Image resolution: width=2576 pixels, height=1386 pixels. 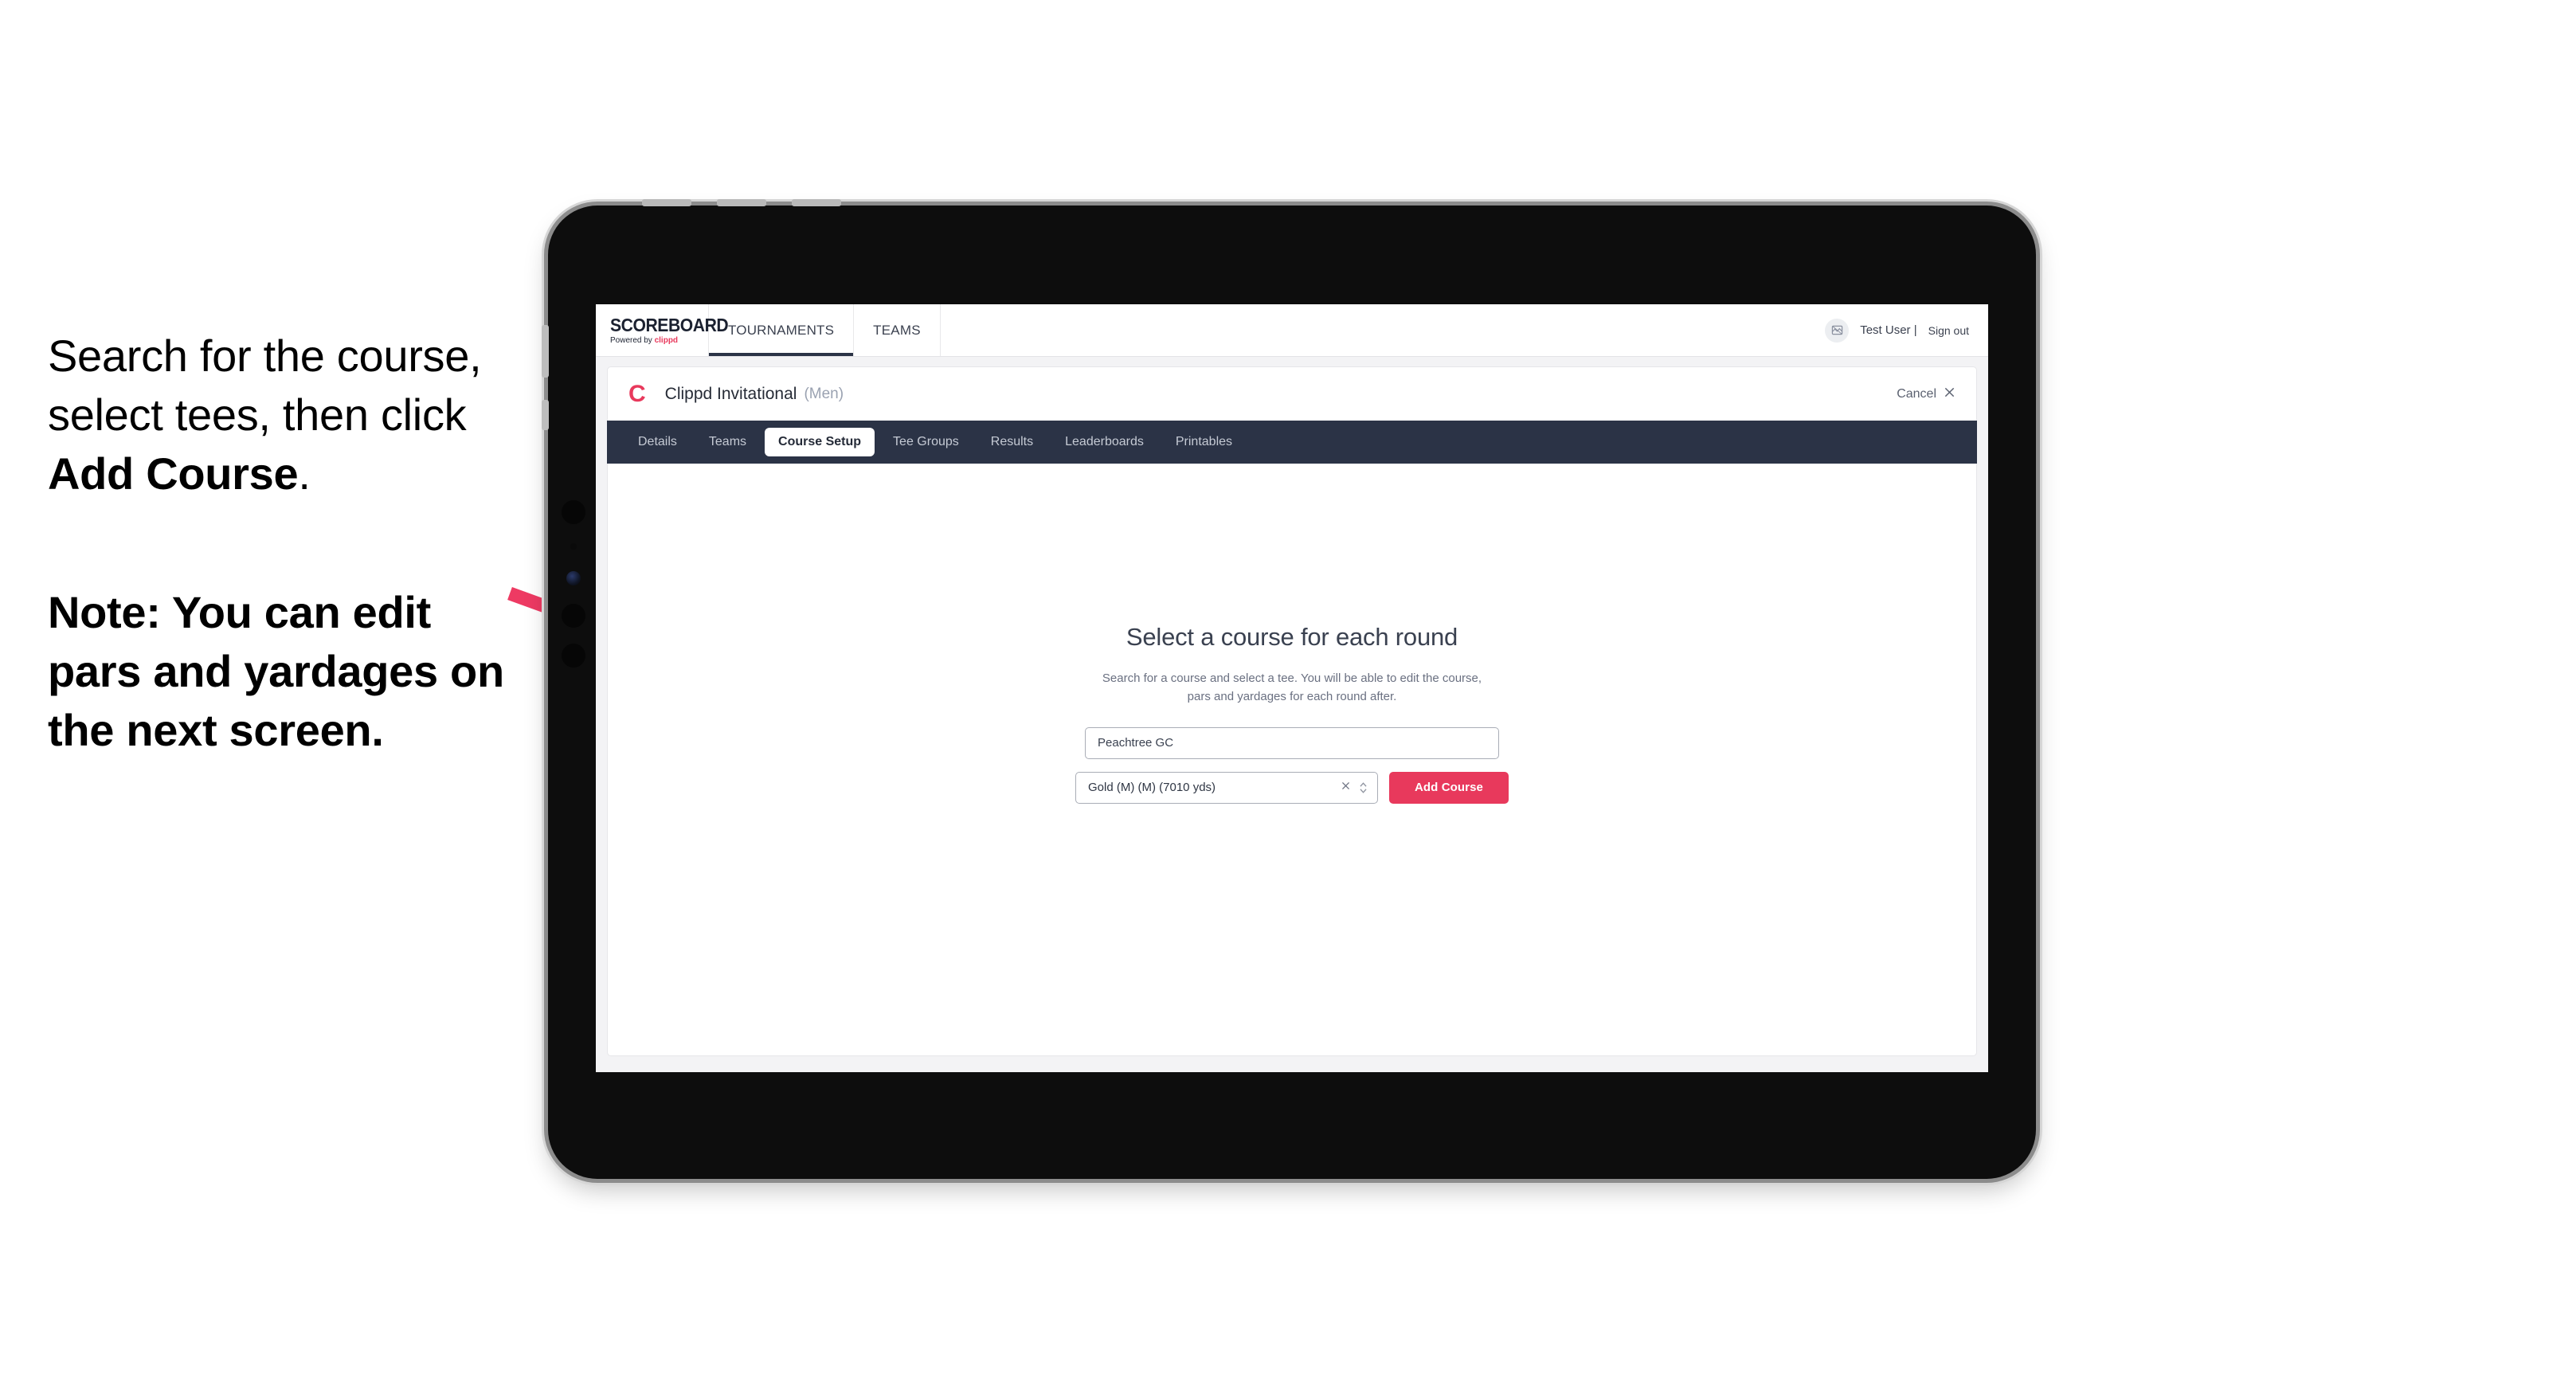 I want to click on tab-printables-label: Printables, so click(x=1204, y=441).